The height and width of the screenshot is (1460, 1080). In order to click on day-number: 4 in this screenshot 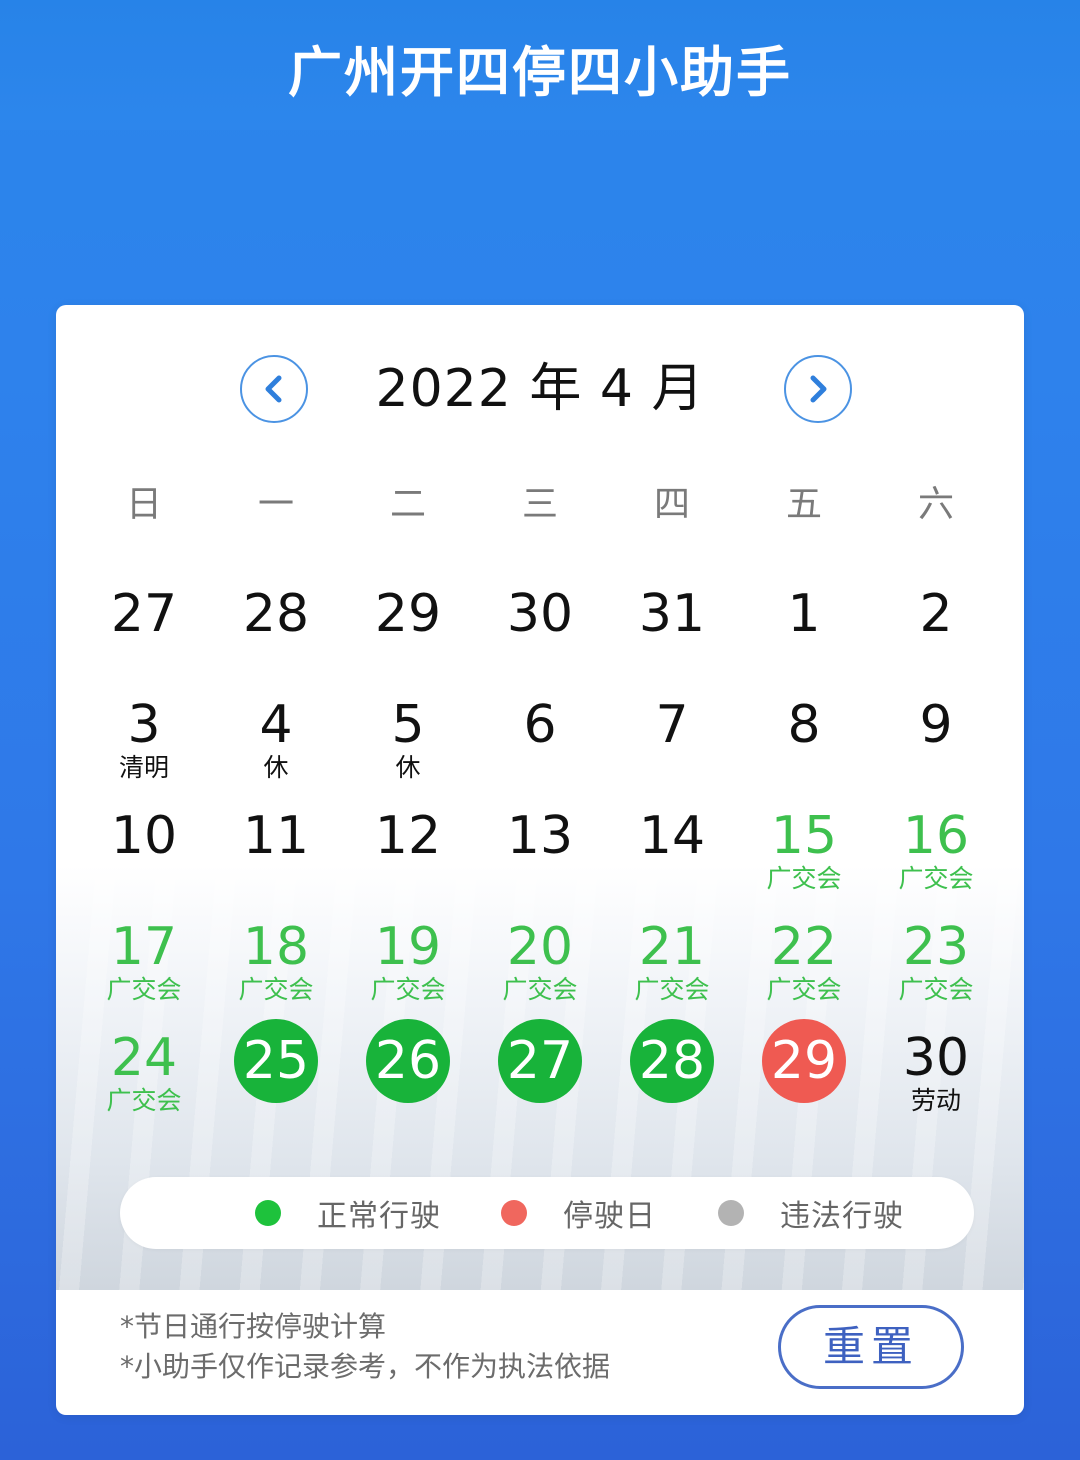, I will do `click(276, 725)`.